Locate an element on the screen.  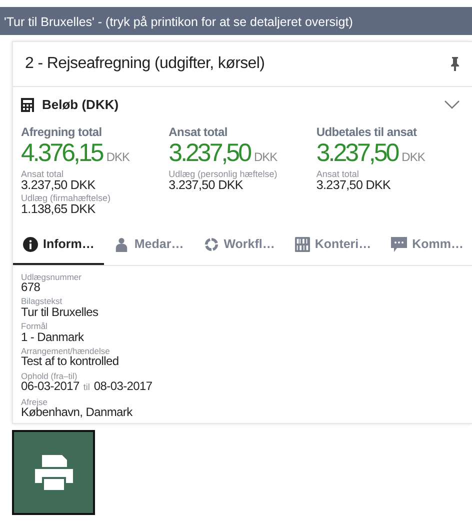
field-label: Formål is located at coordinates (34, 326).